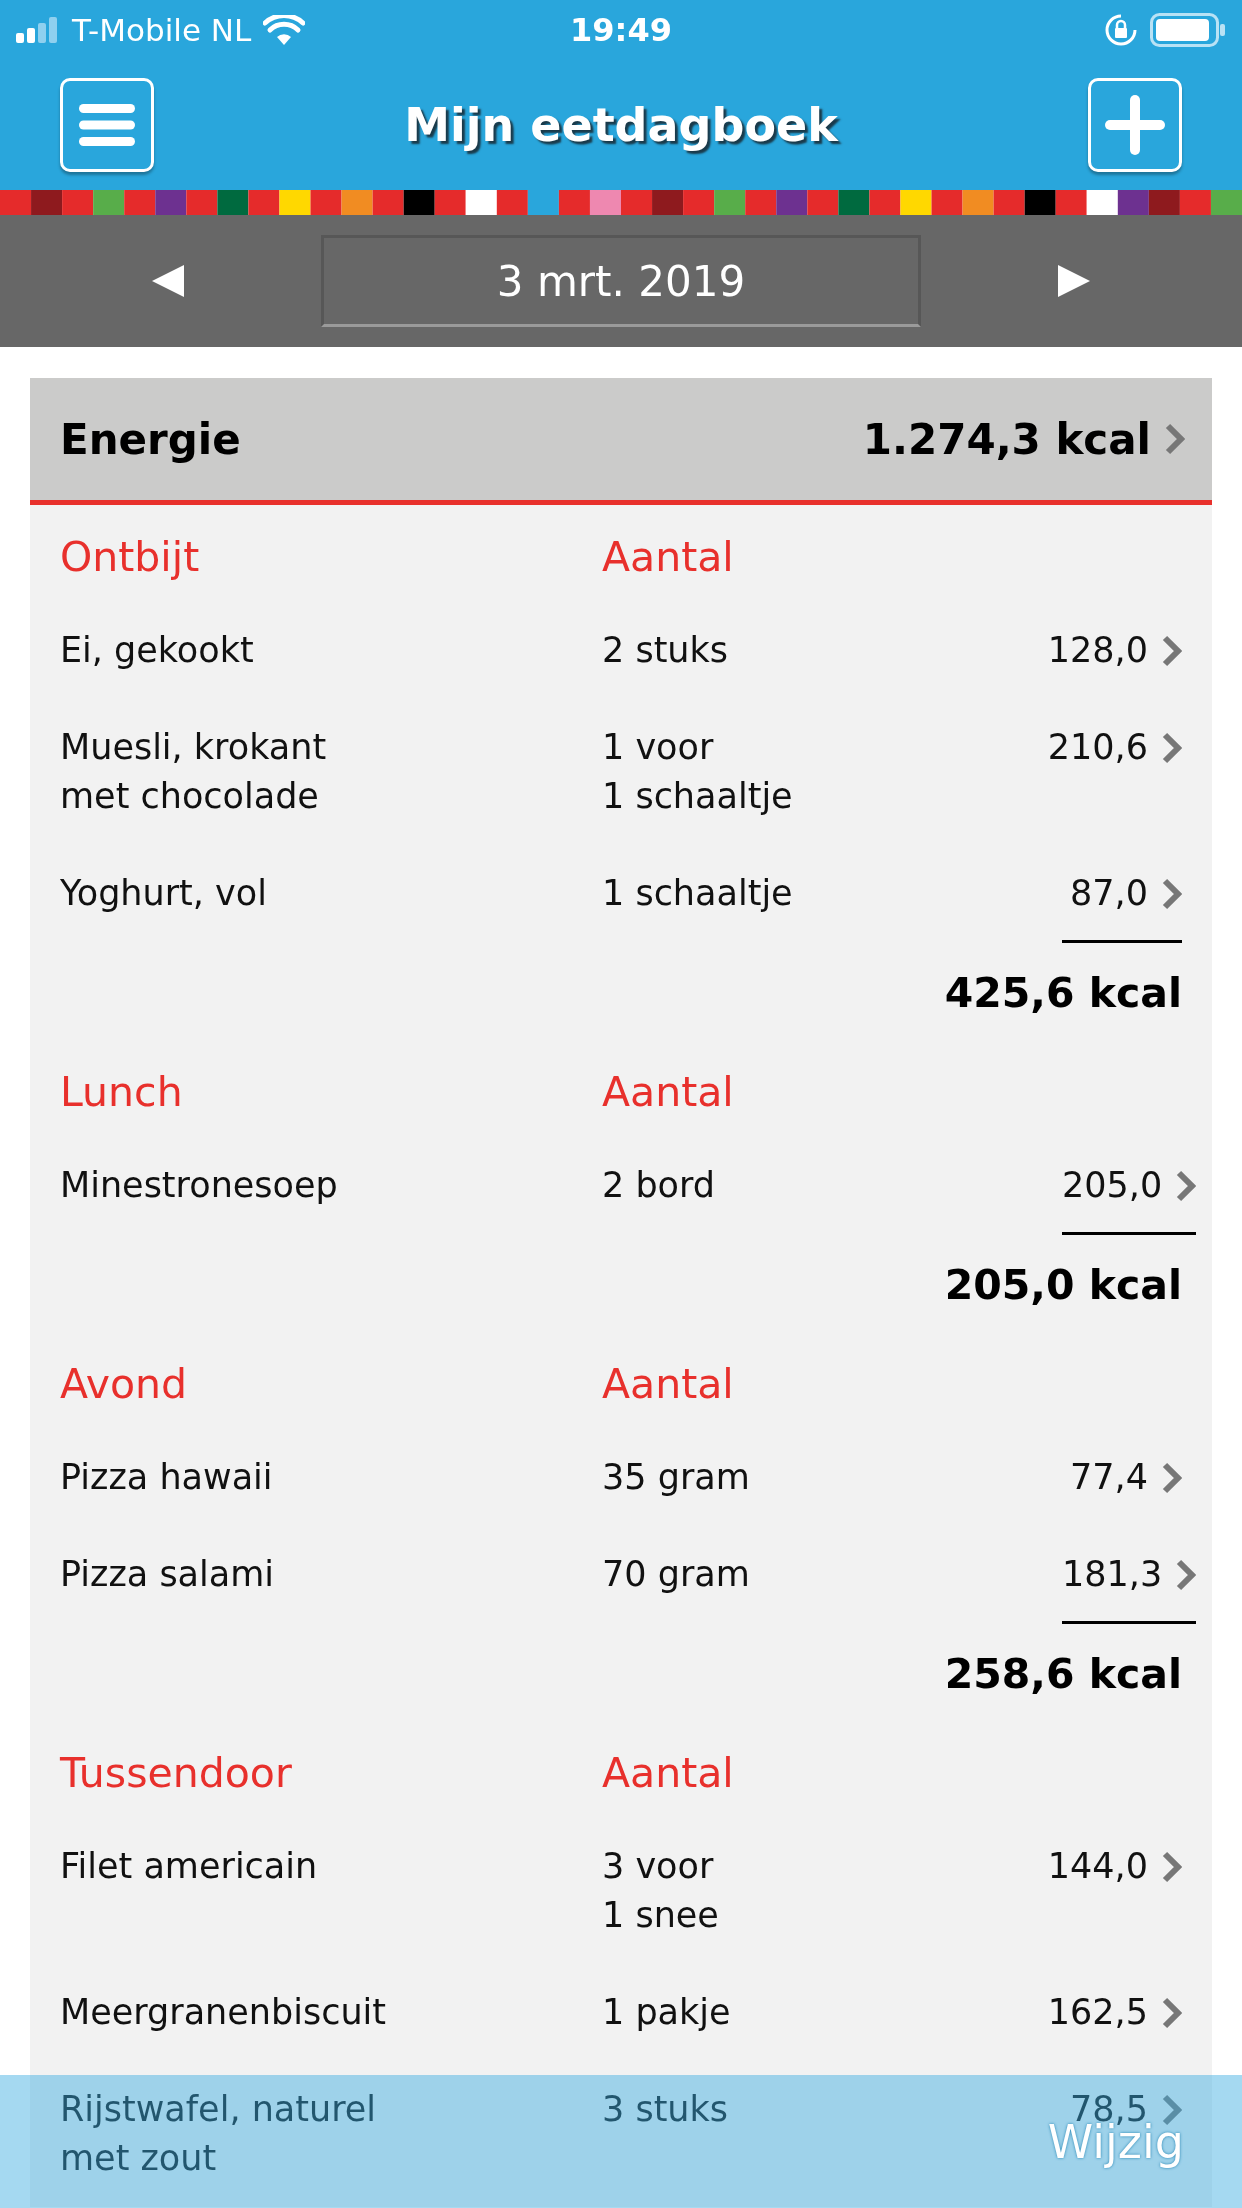 The image size is (1242, 2208). What do you see at coordinates (698, 772) in the screenshot?
I see `food-amount: 1 voor 1 schaaltje` at bounding box center [698, 772].